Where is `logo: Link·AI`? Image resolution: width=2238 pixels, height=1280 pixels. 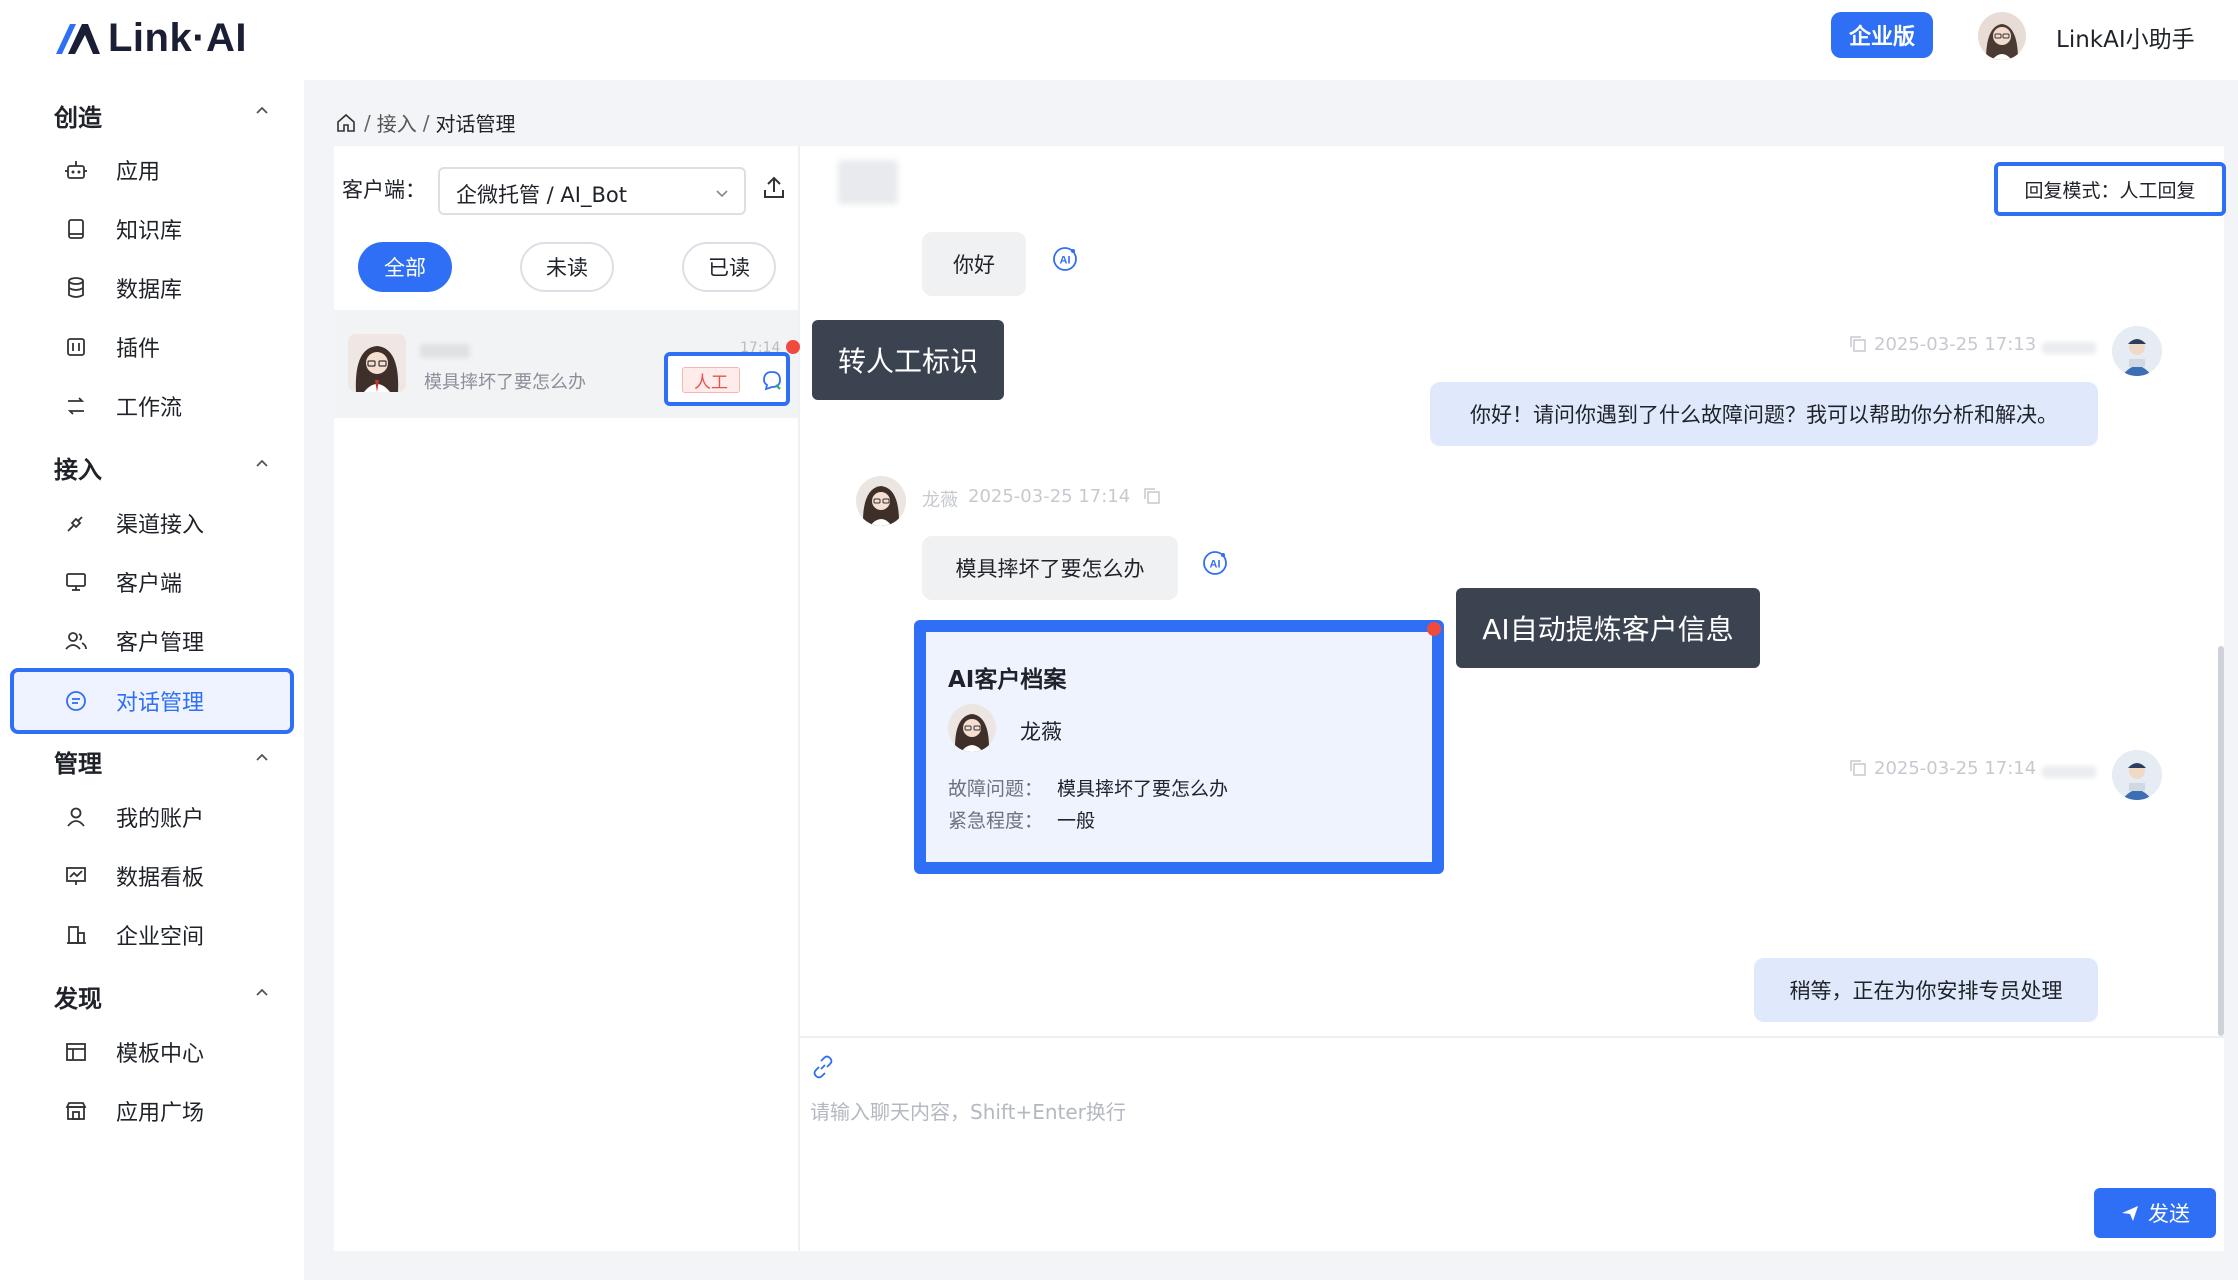
logo: Link·AI is located at coordinates (150, 38).